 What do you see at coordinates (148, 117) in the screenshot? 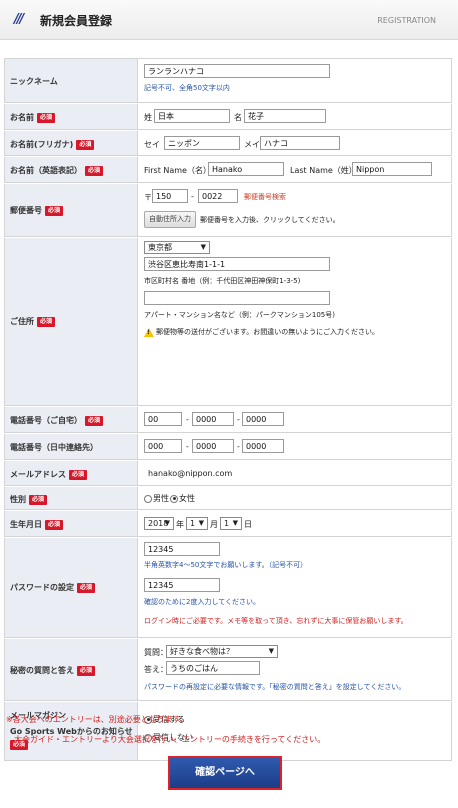
I see `sei-label: 姓` at bounding box center [148, 117].